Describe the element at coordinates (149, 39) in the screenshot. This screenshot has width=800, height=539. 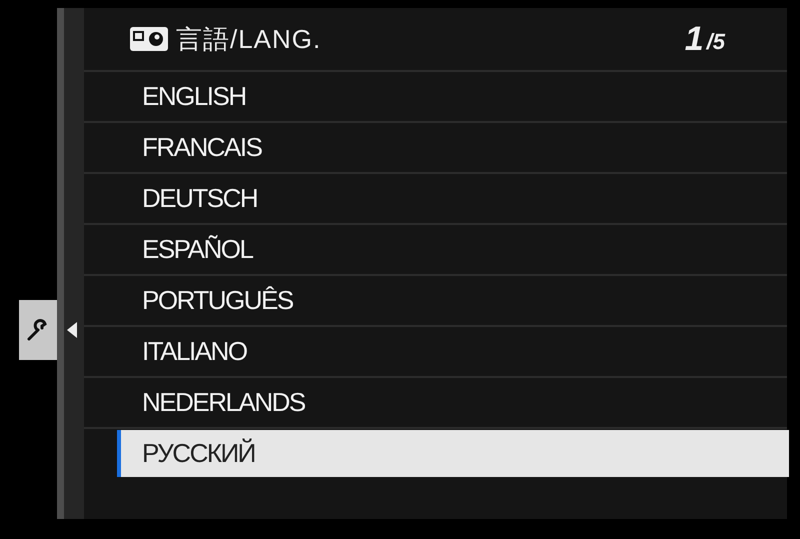
I see `speech-badge-icon` at that location.